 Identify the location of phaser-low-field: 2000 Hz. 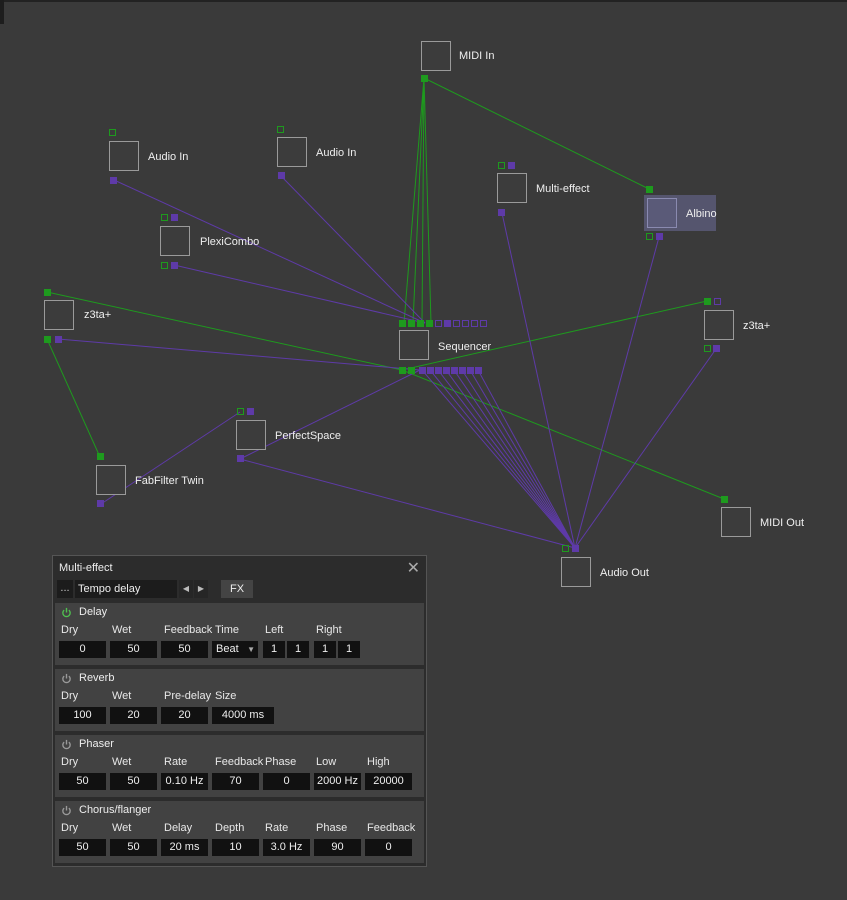
(337, 781).